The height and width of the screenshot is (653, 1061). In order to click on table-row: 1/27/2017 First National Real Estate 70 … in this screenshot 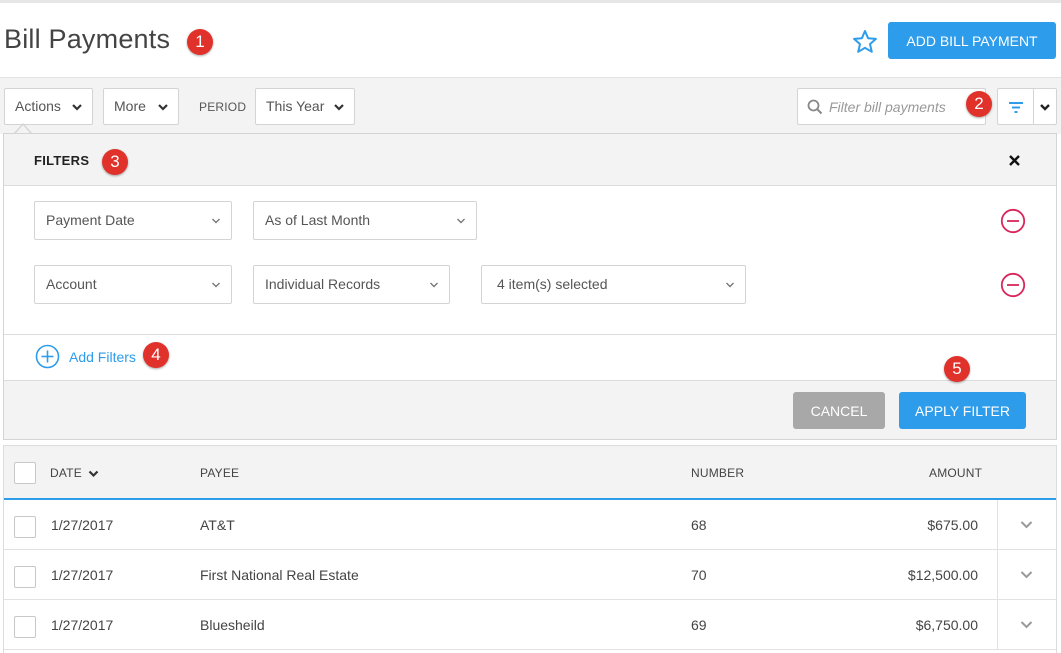, I will do `click(530, 575)`.